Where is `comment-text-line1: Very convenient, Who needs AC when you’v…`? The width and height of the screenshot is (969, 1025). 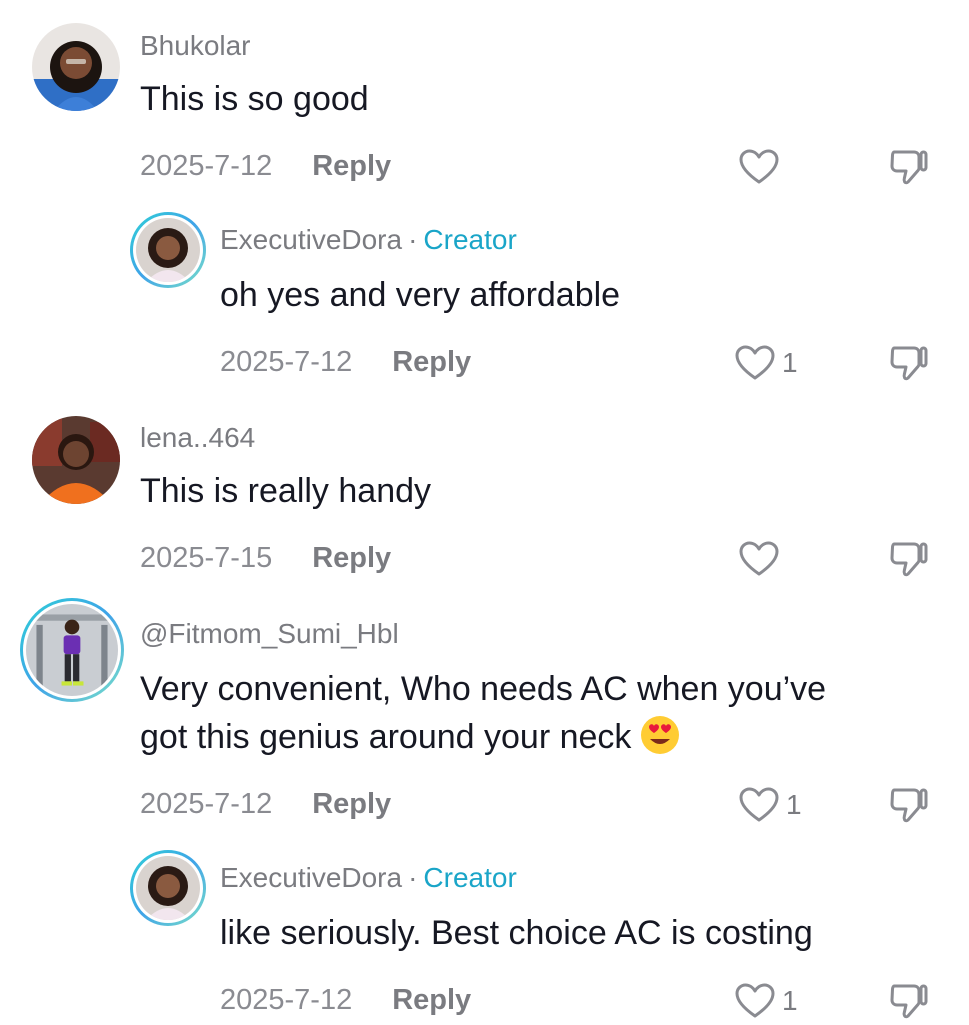
comment-text-line1: Very convenient, Who needs AC when you’v… is located at coordinates (483, 689).